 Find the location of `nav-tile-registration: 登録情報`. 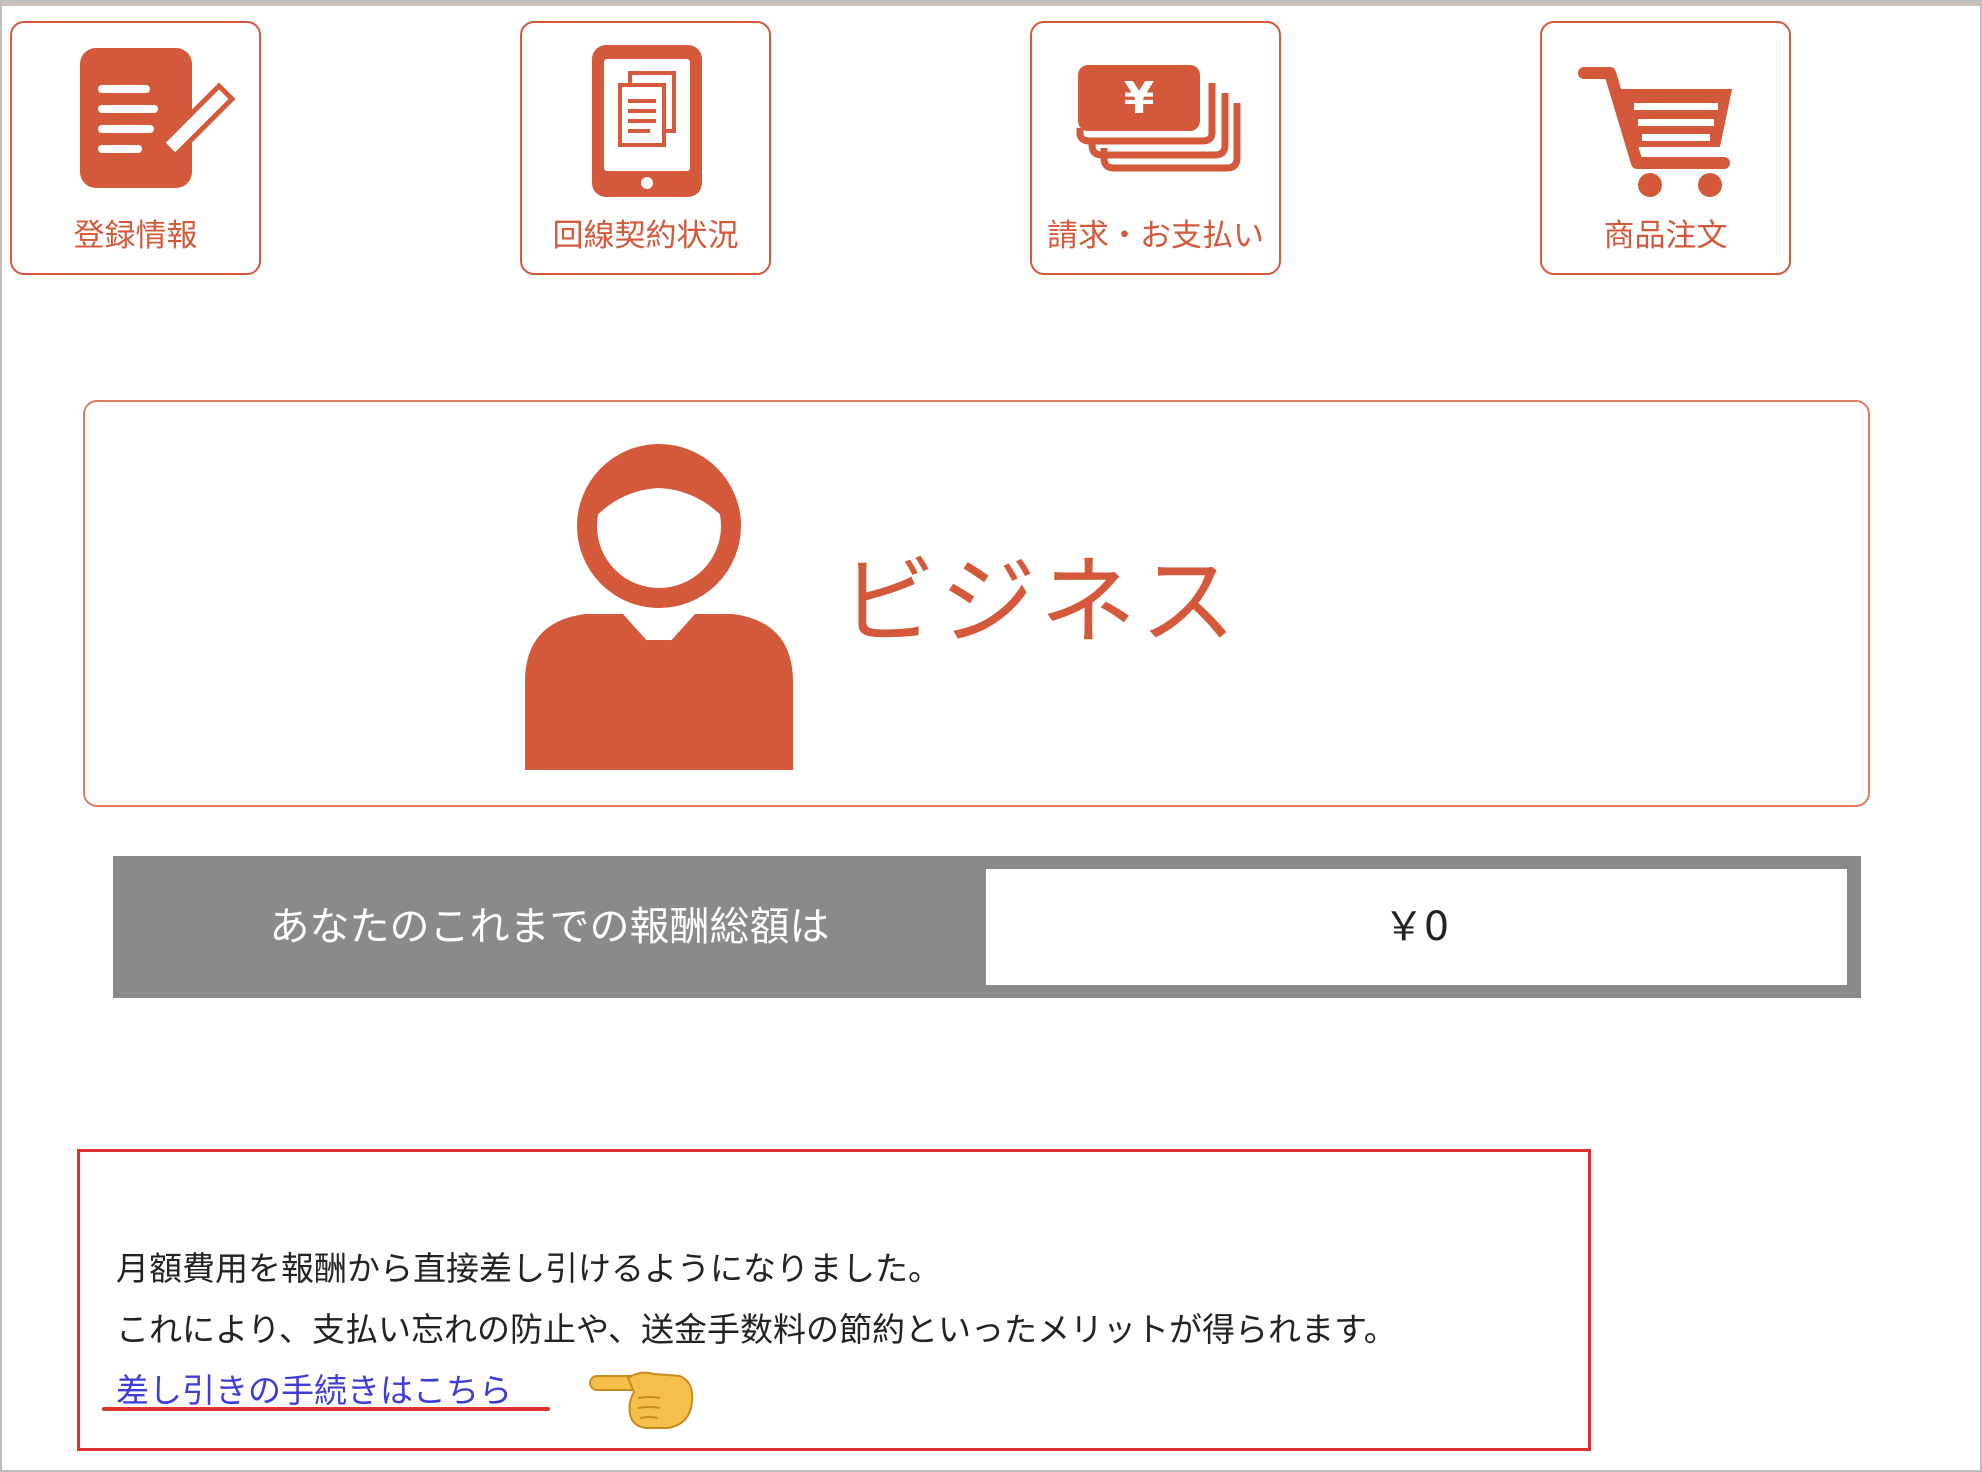

nav-tile-registration: 登録情報 is located at coordinates (135, 148).